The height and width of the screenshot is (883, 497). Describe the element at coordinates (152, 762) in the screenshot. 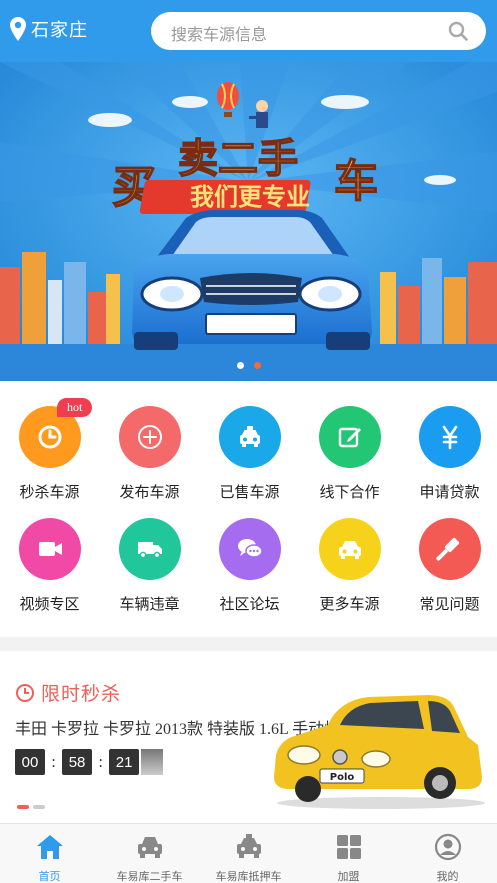

I see `car-thumbnail` at that location.